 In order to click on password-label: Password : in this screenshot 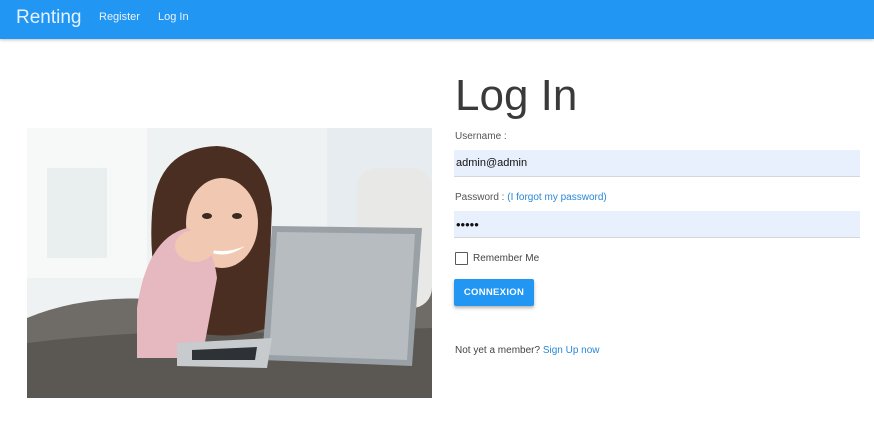, I will do `click(480, 197)`.